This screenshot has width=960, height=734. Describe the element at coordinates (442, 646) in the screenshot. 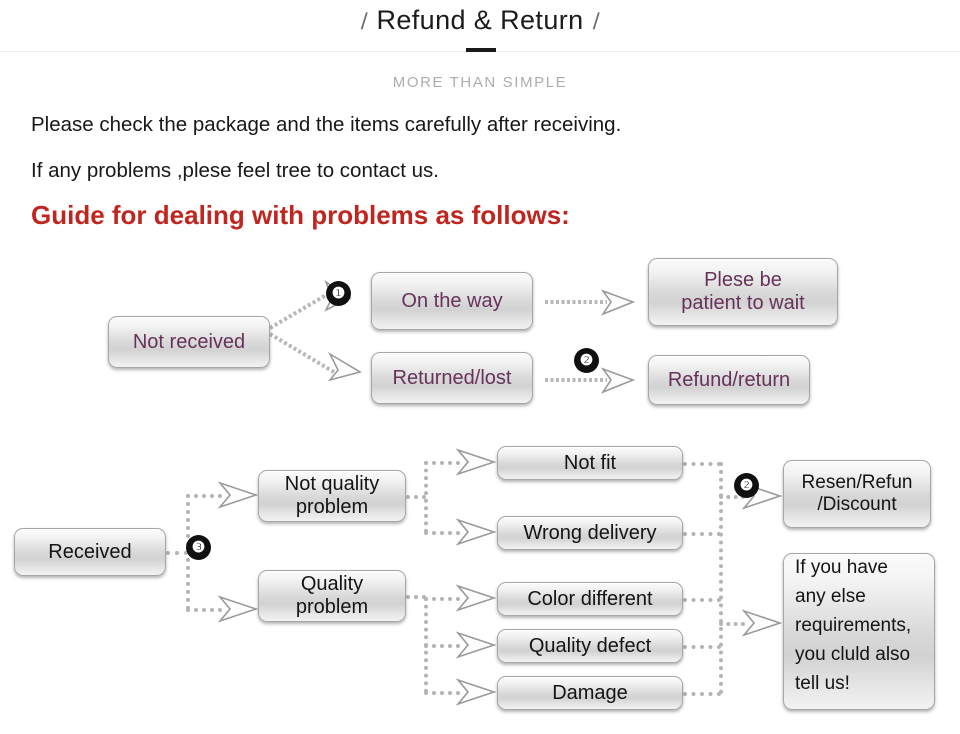

I see `connector-quality-to-quality-defect` at that location.